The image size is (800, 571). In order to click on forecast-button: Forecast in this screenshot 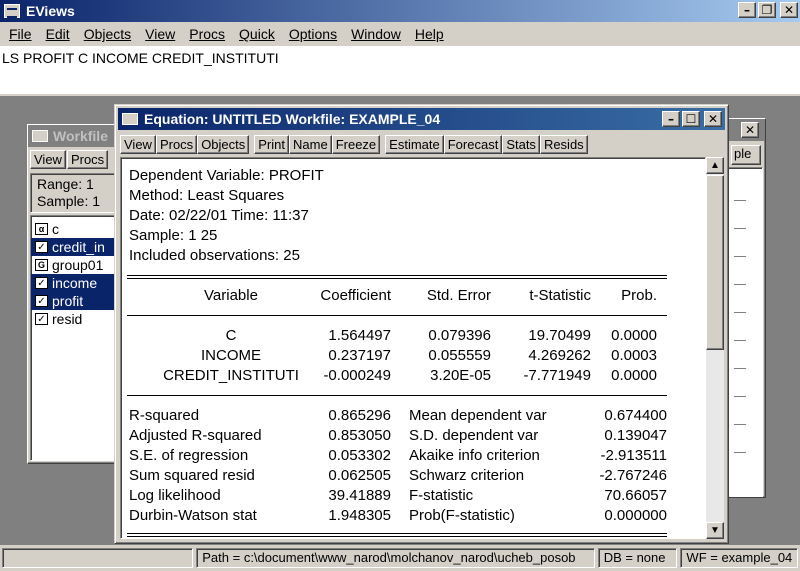, I will do `click(473, 144)`.